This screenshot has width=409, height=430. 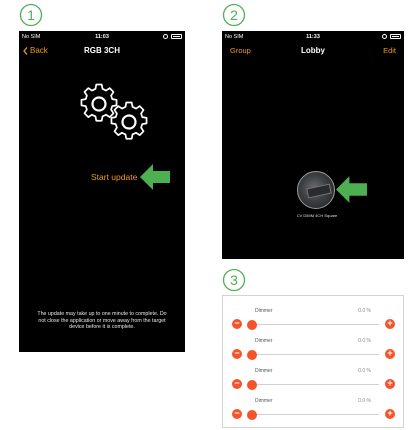 I want to click on clock: 11:03, so click(x=102, y=37).